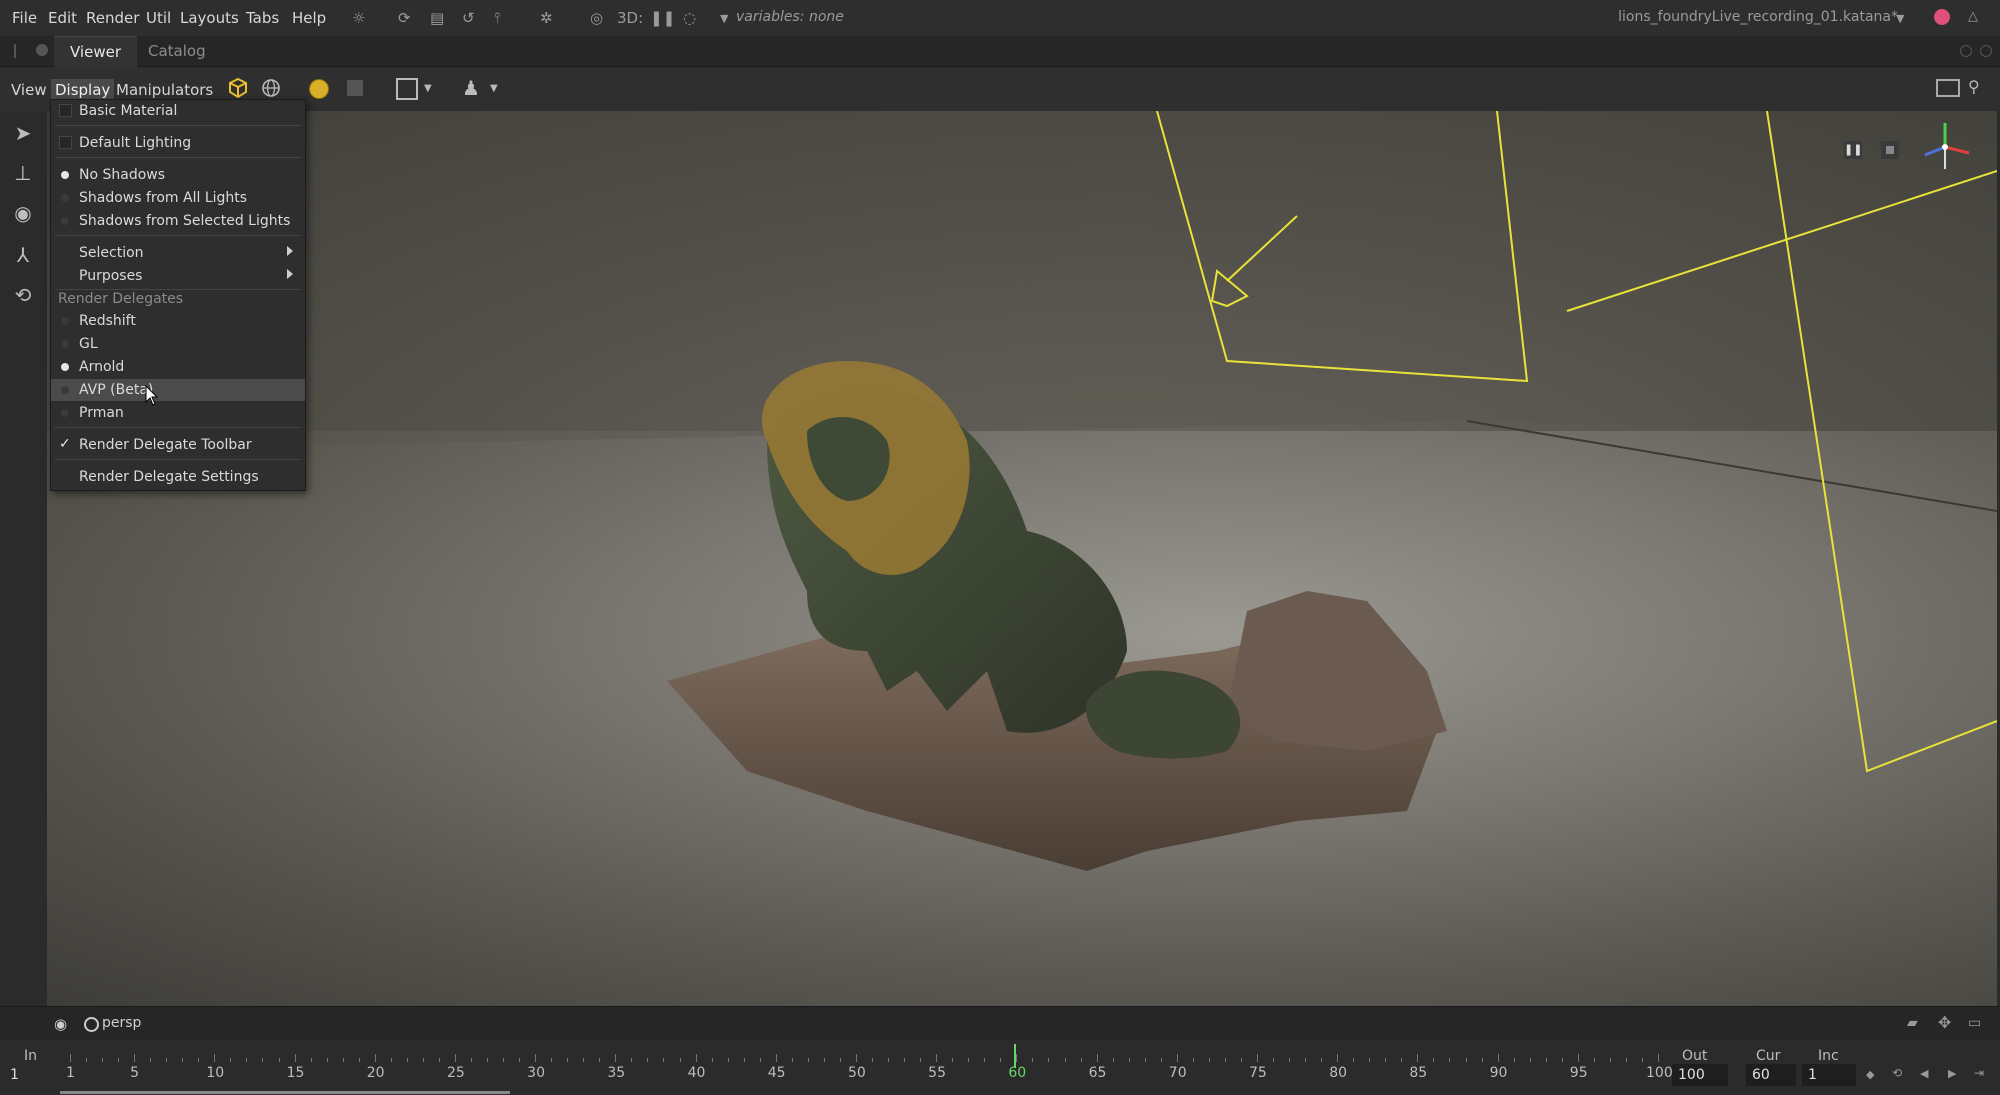 The height and width of the screenshot is (1095, 2000). Describe the element at coordinates (178, 367) in the screenshot. I see `menu-item-arnold: Arnold` at that location.